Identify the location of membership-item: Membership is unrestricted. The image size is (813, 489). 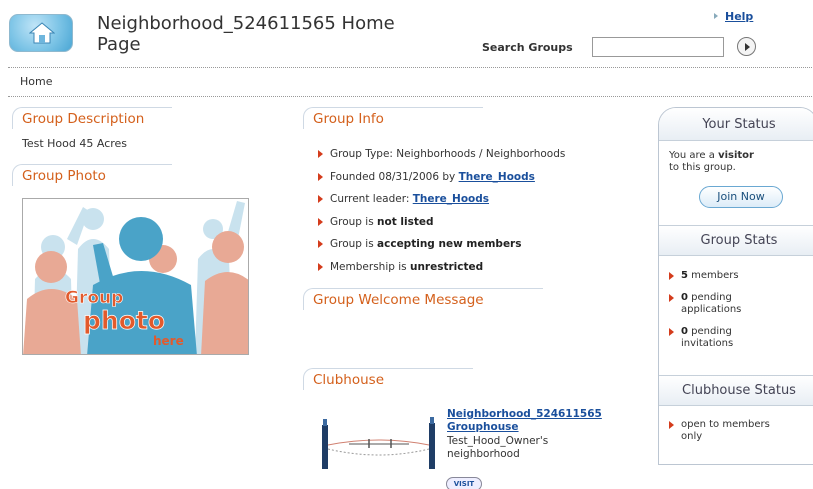
(466, 271).